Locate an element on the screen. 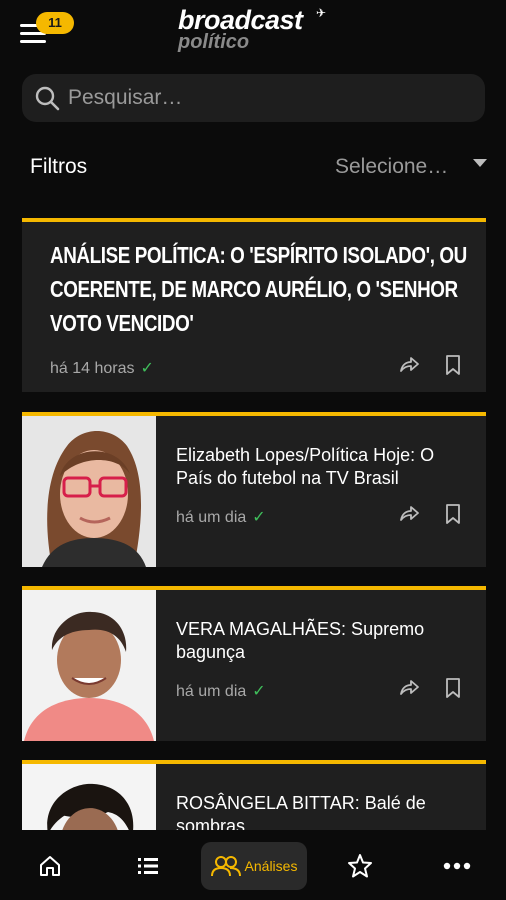 This screenshot has width=506, height=900. logo-primary: broadcast is located at coordinates (240, 20).